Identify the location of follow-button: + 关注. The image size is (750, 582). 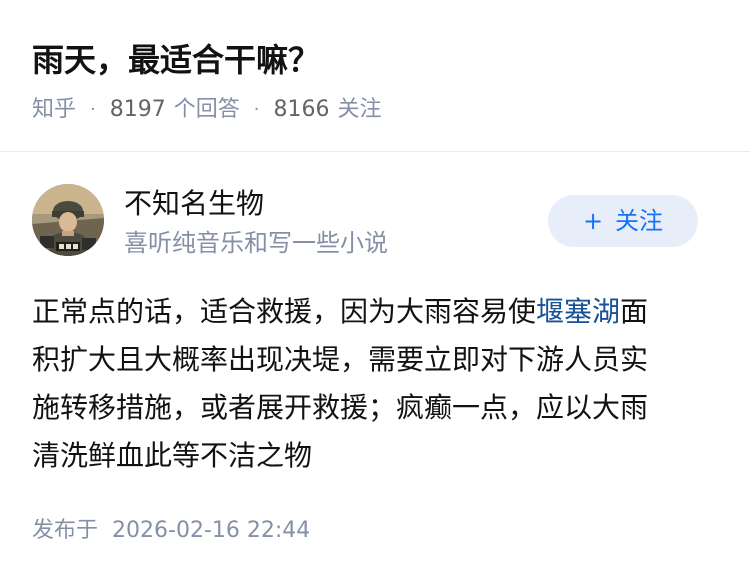
(623, 221).